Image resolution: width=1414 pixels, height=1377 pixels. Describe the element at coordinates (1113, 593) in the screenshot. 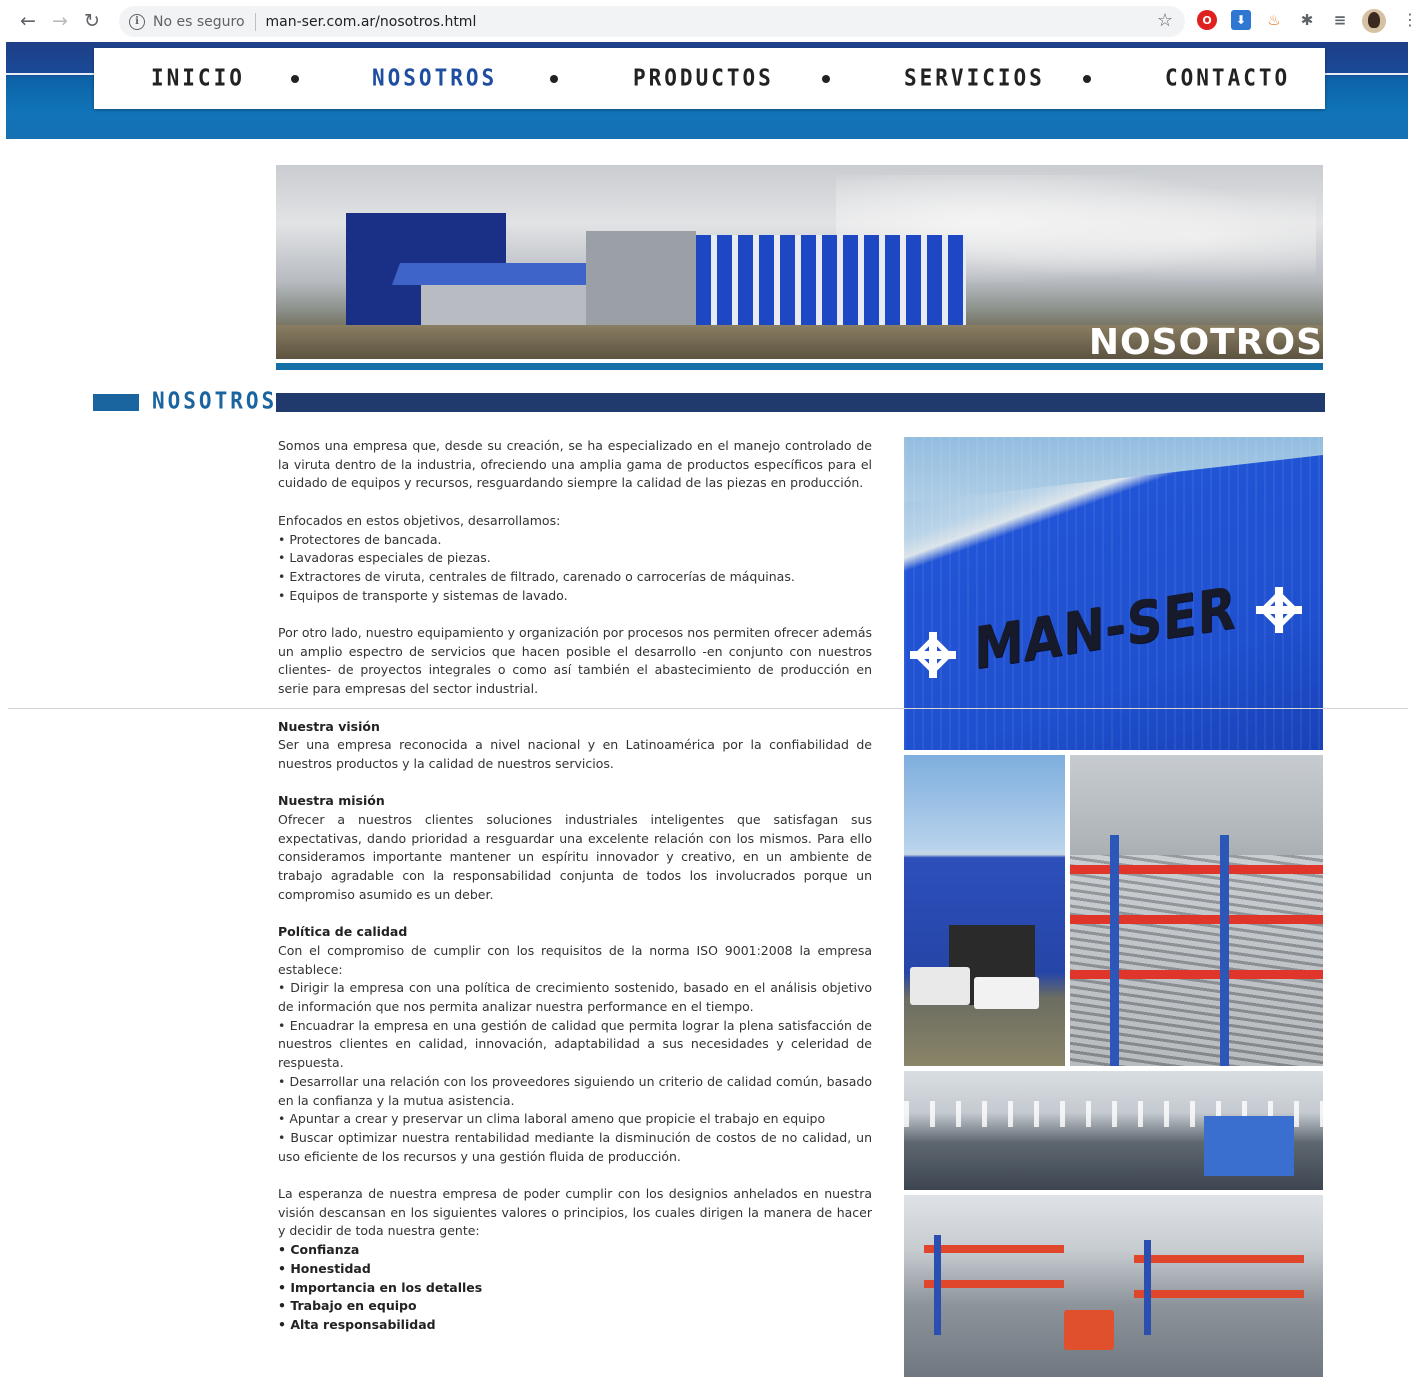

I see `photo-facade: MAN-SER` at that location.